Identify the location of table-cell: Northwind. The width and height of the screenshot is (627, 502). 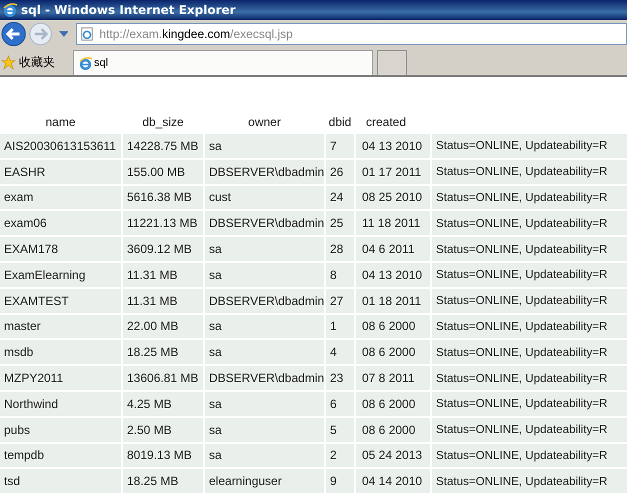
(60, 404).